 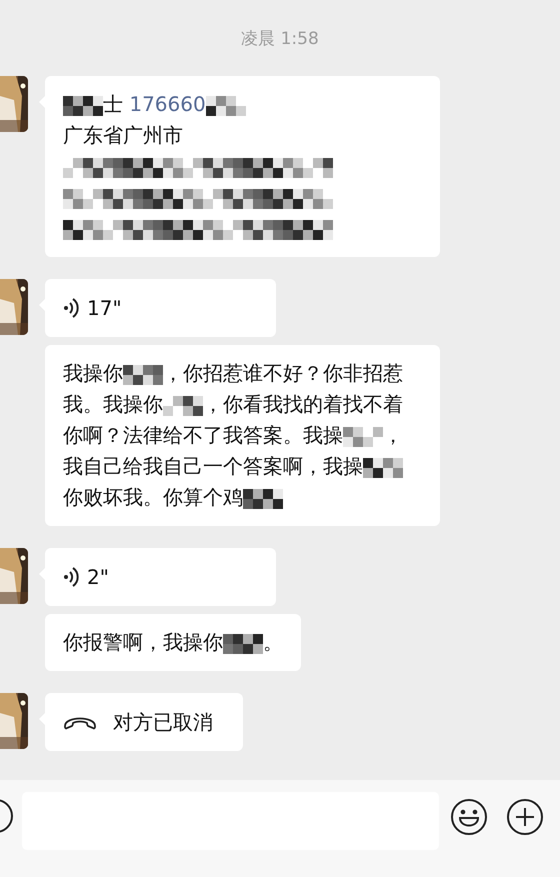 I want to click on message-timestamp: 凌晨 1:58, so click(x=280, y=39).